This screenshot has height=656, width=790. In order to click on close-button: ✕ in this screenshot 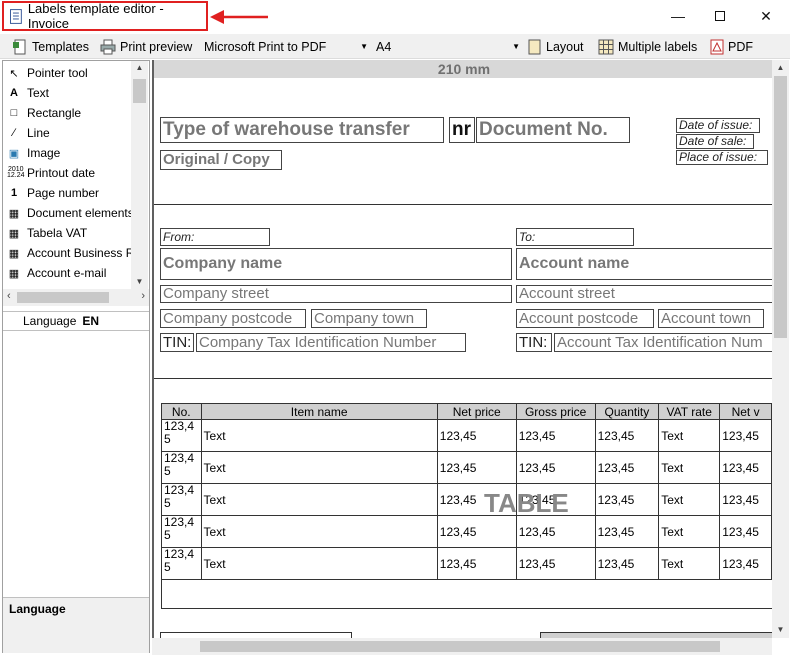, I will do `click(766, 16)`.